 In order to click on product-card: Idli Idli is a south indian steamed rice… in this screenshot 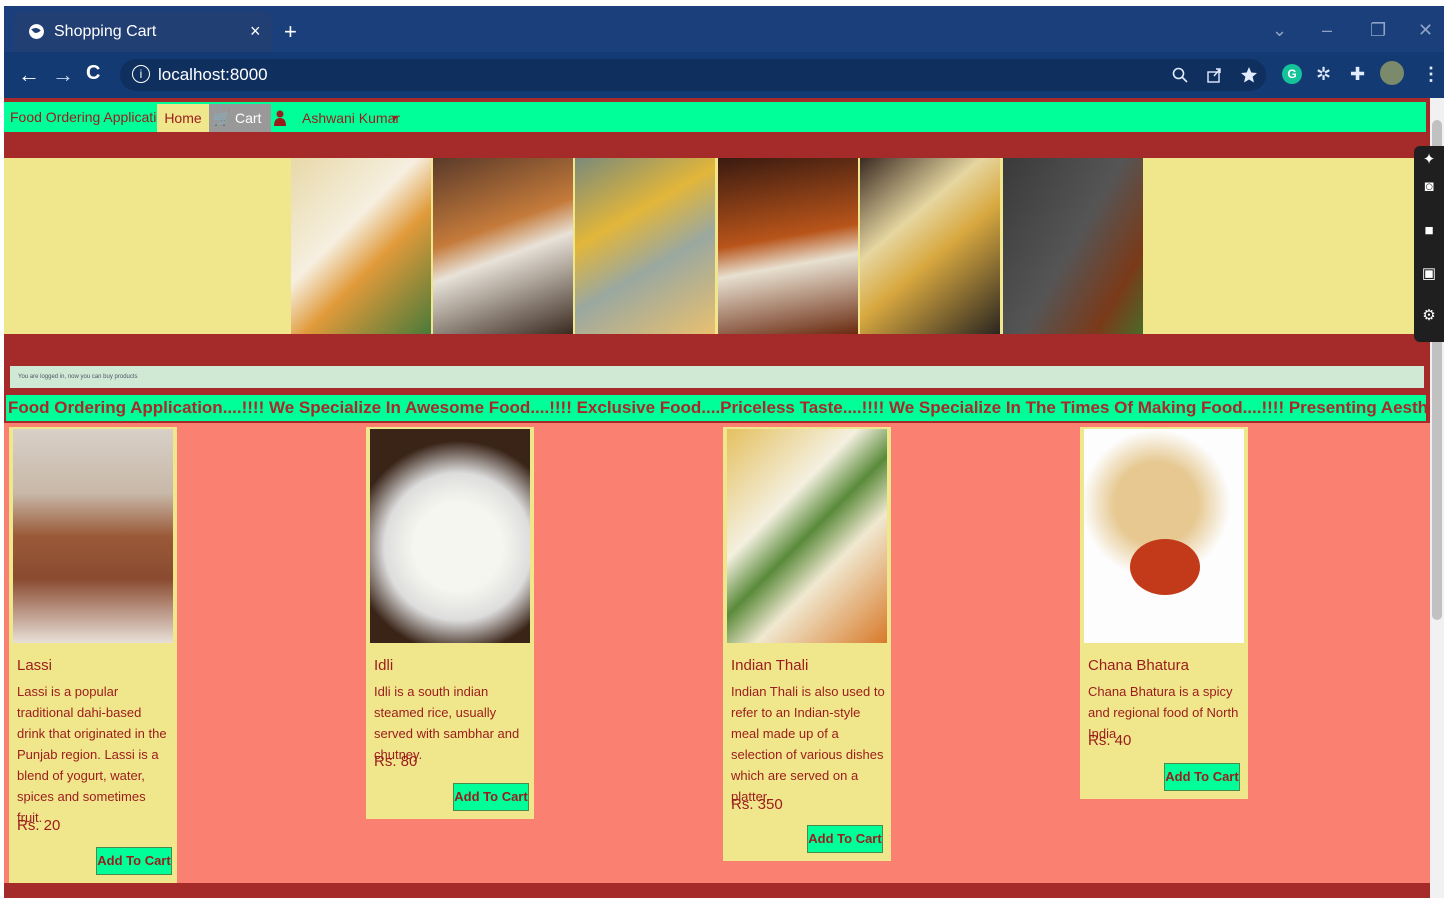, I will do `click(450, 623)`.